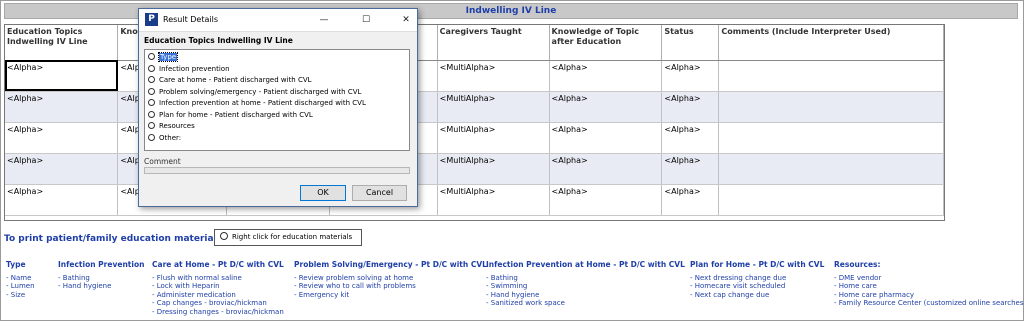 The width and height of the screenshot is (1024, 321). I want to click on reference-item: - Cap changes - broviac/hickman, so click(209, 303).